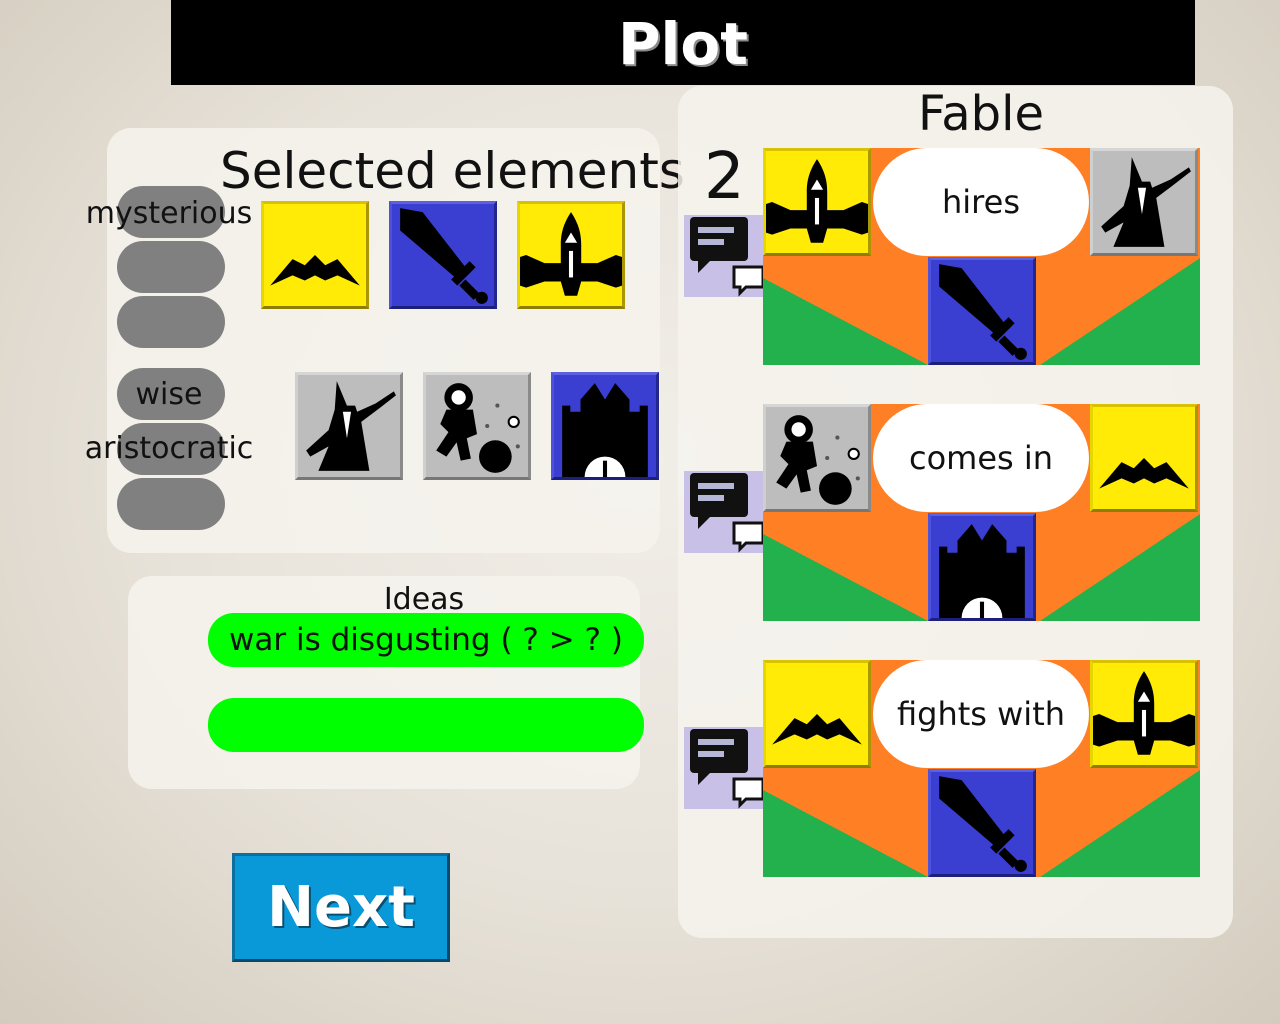 The width and height of the screenshot is (1280, 1024). I want to click on scene-verb: hires, so click(981, 202).